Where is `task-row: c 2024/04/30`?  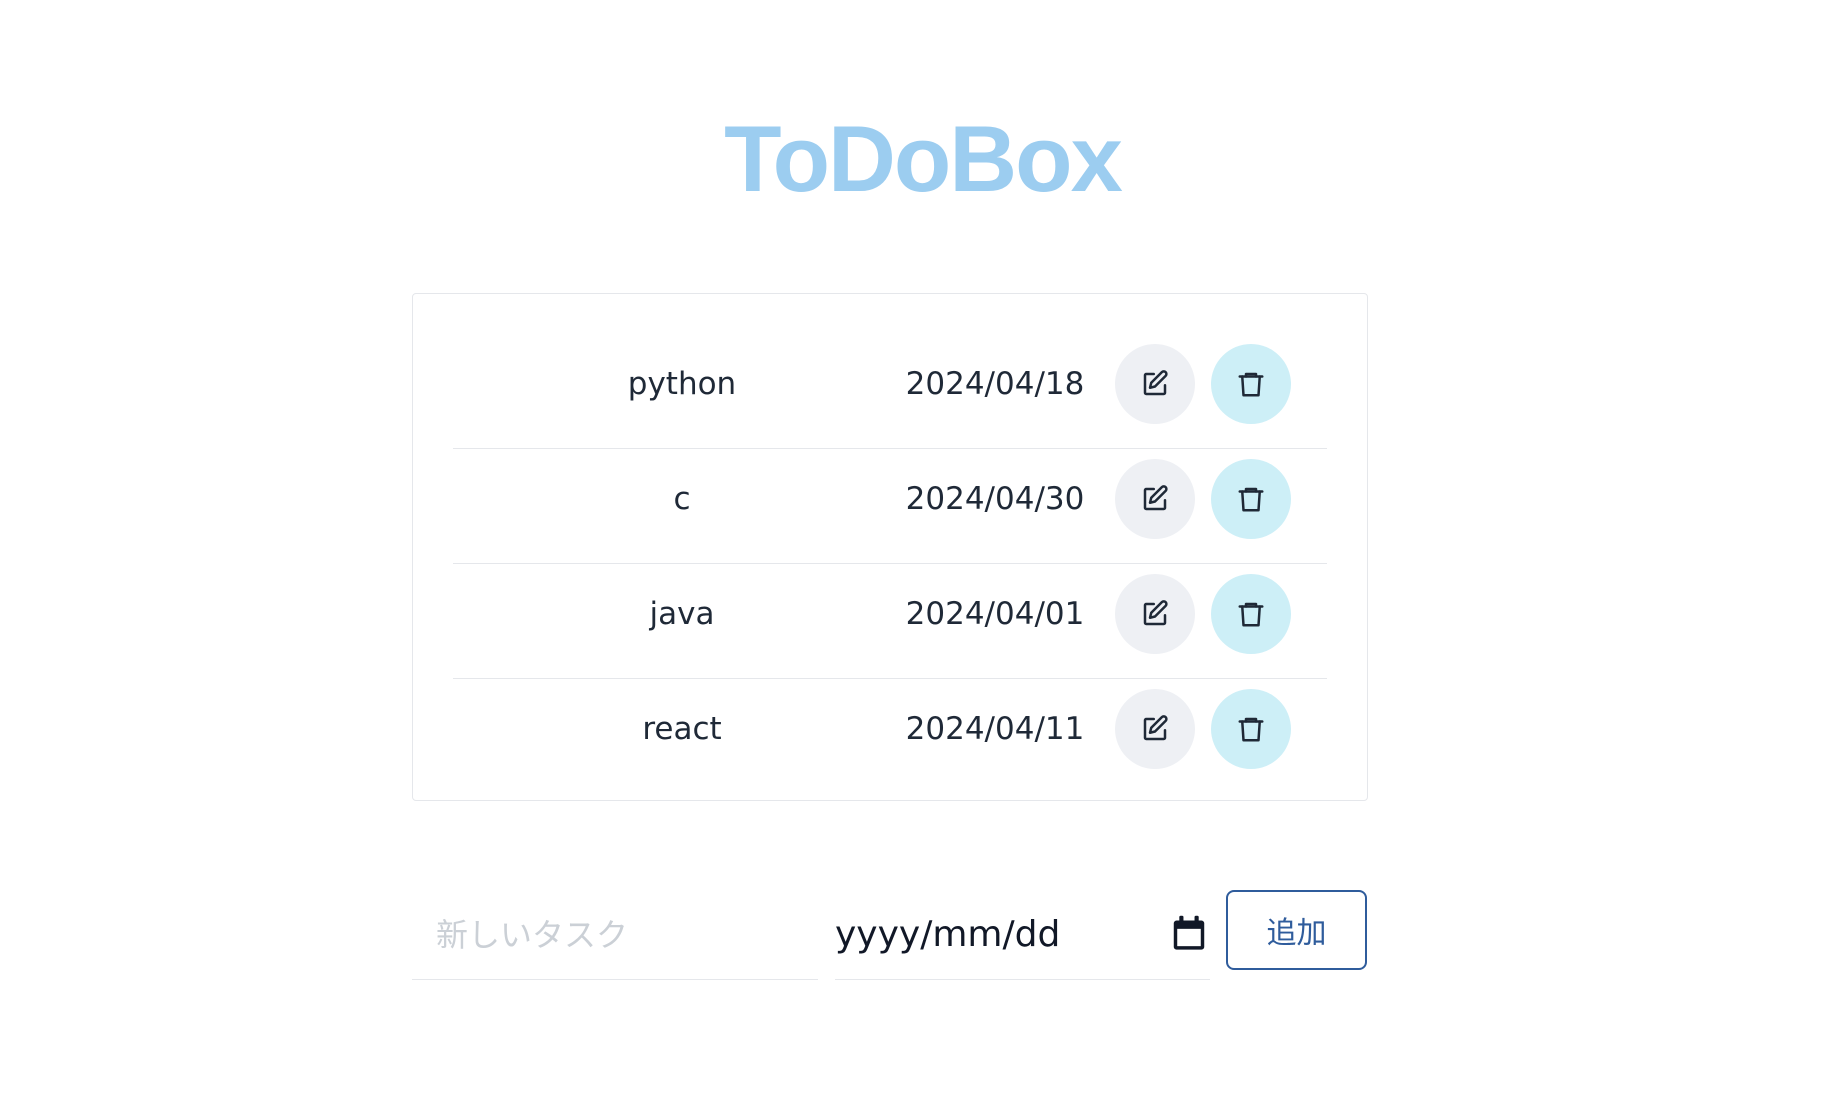 task-row: c 2024/04/30 is located at coordinates (890, 506).